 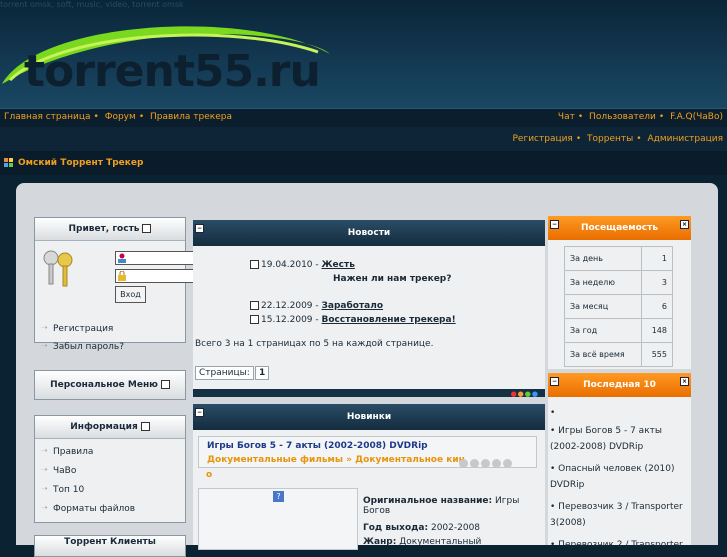 I want to click on personal-menu-box: Персональное Меню, so click(x=110, y=385).